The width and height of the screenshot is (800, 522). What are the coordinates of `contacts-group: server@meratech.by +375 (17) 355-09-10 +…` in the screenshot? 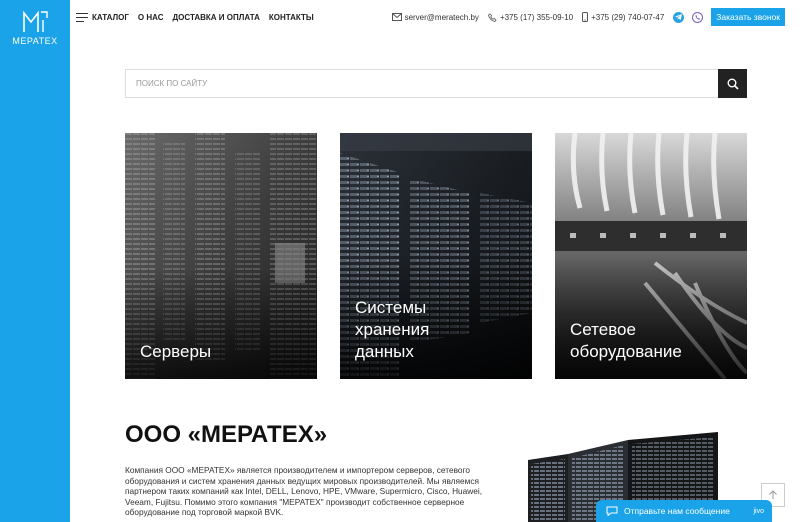 It's located at (595, 17).